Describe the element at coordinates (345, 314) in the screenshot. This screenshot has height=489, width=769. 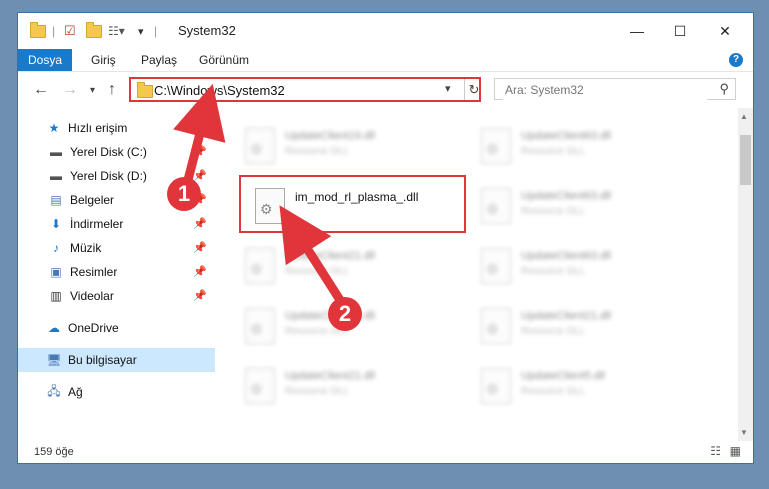
I see `step-badge-2: 2` at that location.